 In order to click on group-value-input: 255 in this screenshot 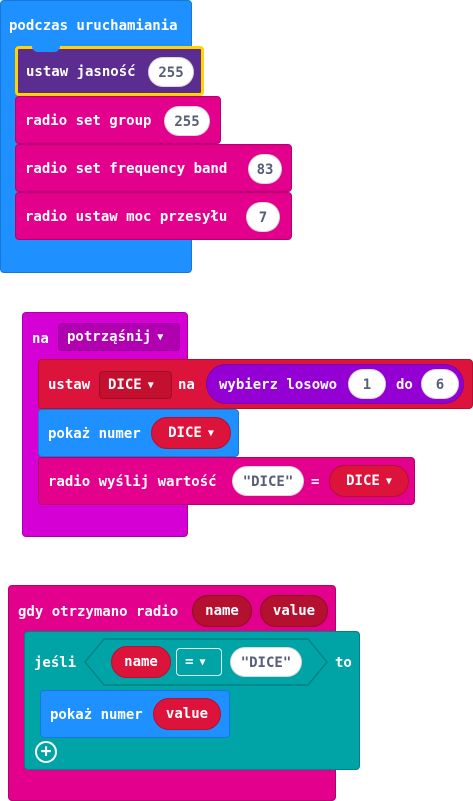, I will do `click(187, 121)`.